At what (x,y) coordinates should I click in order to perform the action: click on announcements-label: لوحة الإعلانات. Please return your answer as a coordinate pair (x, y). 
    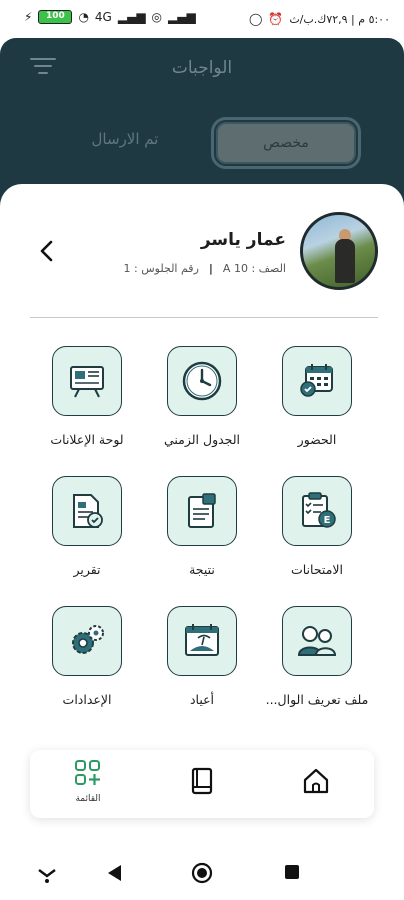
    Looking at the image, I should click on (87, 439).